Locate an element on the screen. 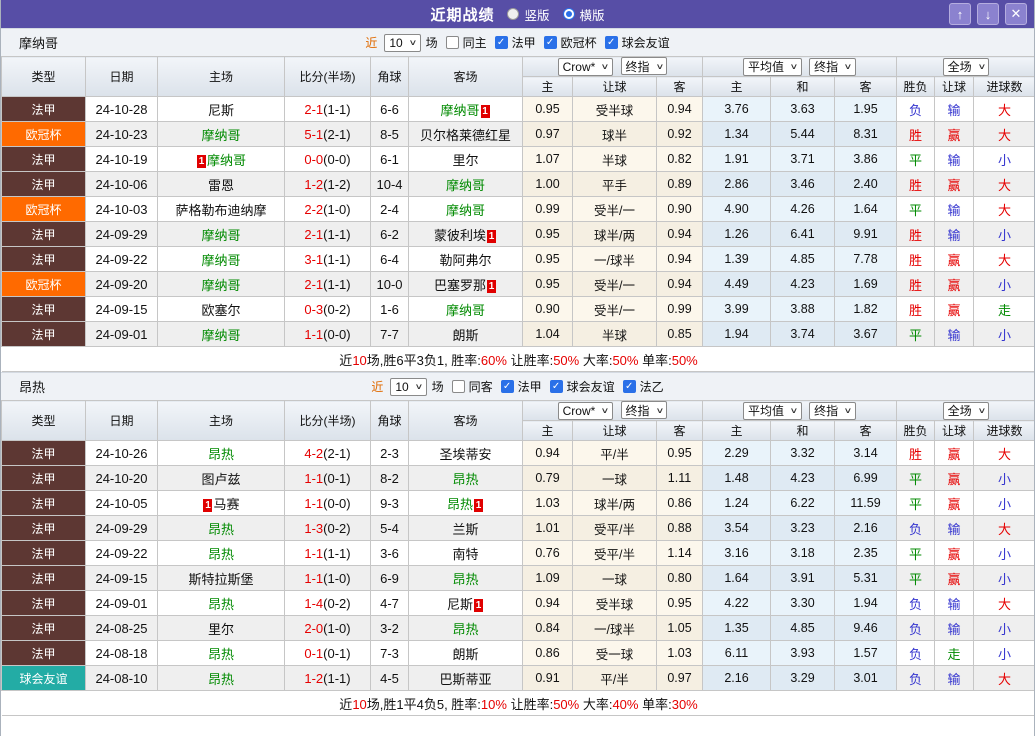 This screenshot has width=1035, height=736. score-cell: 2-2(1-0) is located at coordinates (327, 209).